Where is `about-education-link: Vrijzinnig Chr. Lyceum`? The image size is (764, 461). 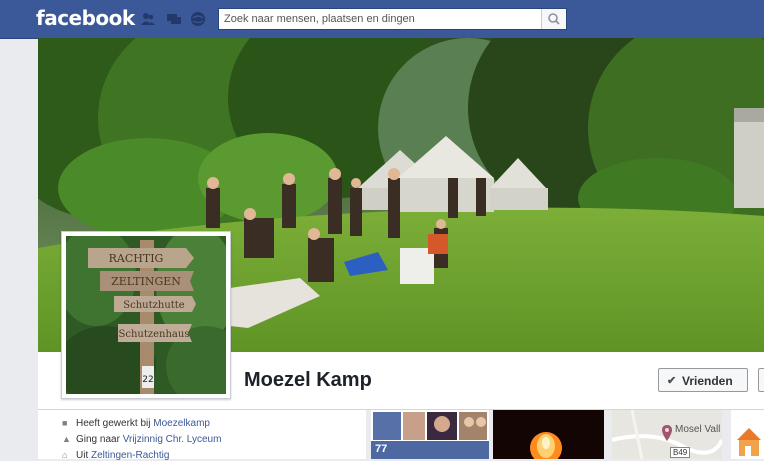
about-education-link: Vrijzinnig Chr. Lyceum is located at coordinates (172, 439).